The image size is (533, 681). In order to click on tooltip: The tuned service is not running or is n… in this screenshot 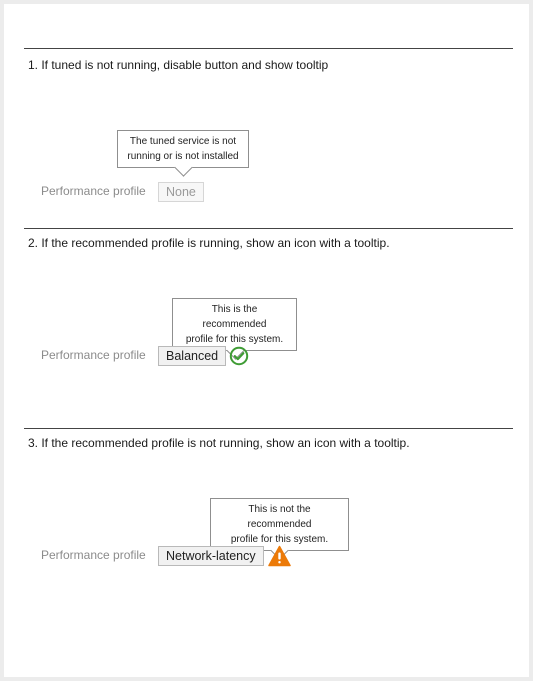, I will do `click(183, 153)`.